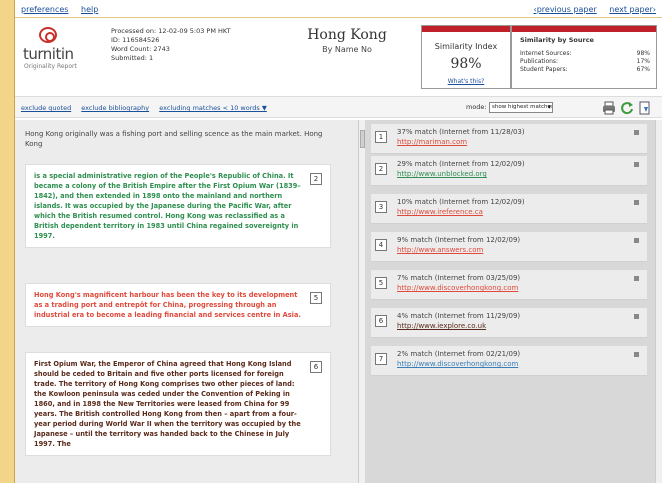 The image size is (662, 483). Describe the element at coordinates (466, 64) in the screenshot. I see `similarity-index-value: 98%` at that location.